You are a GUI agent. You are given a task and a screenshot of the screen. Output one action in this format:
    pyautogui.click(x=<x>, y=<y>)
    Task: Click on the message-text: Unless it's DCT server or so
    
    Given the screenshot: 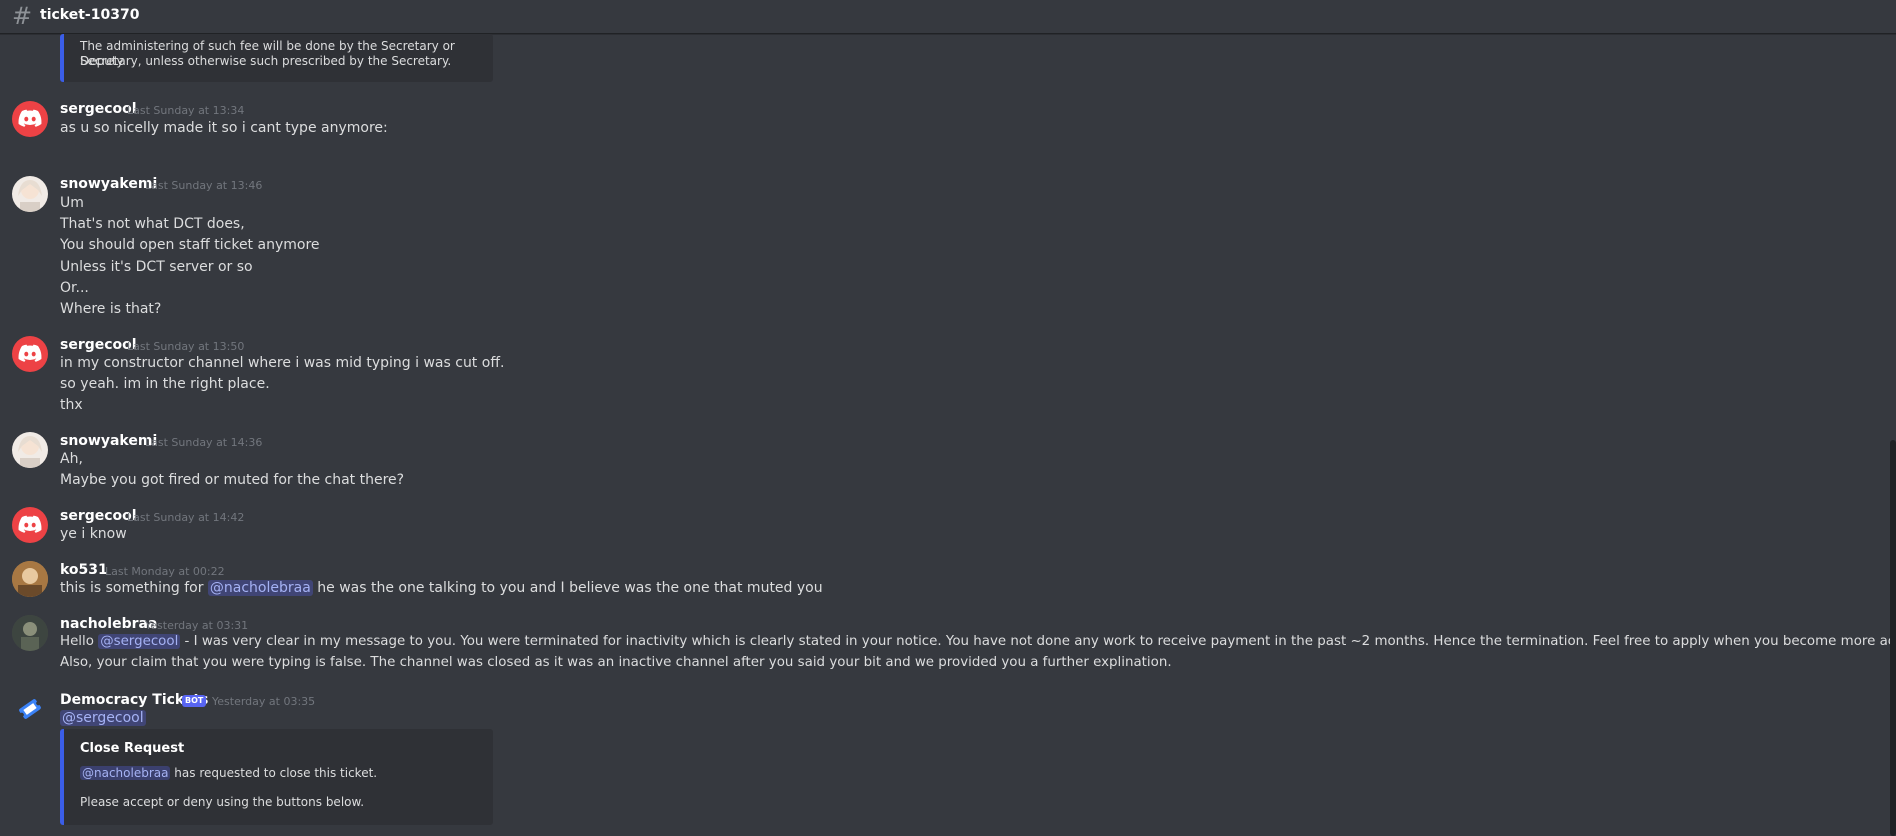 What is the action you would take?
    pyautogui.click(x=156, y=267)
    